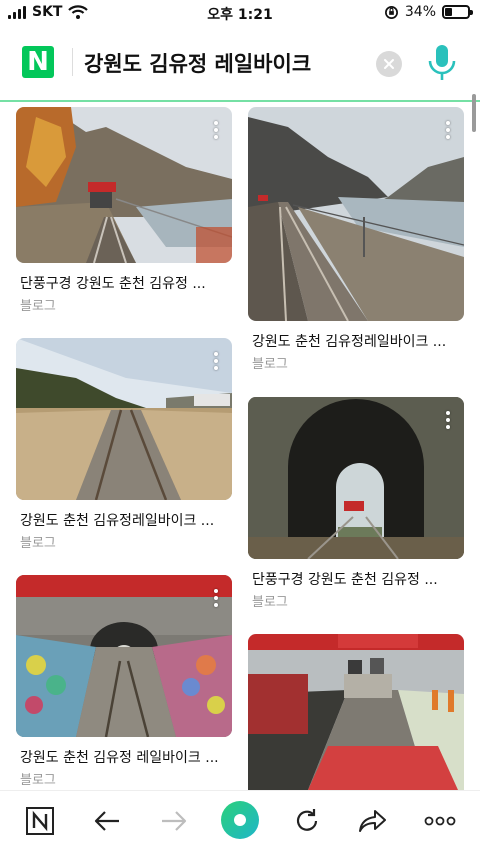 This screenshot has width=480, height=854. I want to click on share-button, so click(373, 821).